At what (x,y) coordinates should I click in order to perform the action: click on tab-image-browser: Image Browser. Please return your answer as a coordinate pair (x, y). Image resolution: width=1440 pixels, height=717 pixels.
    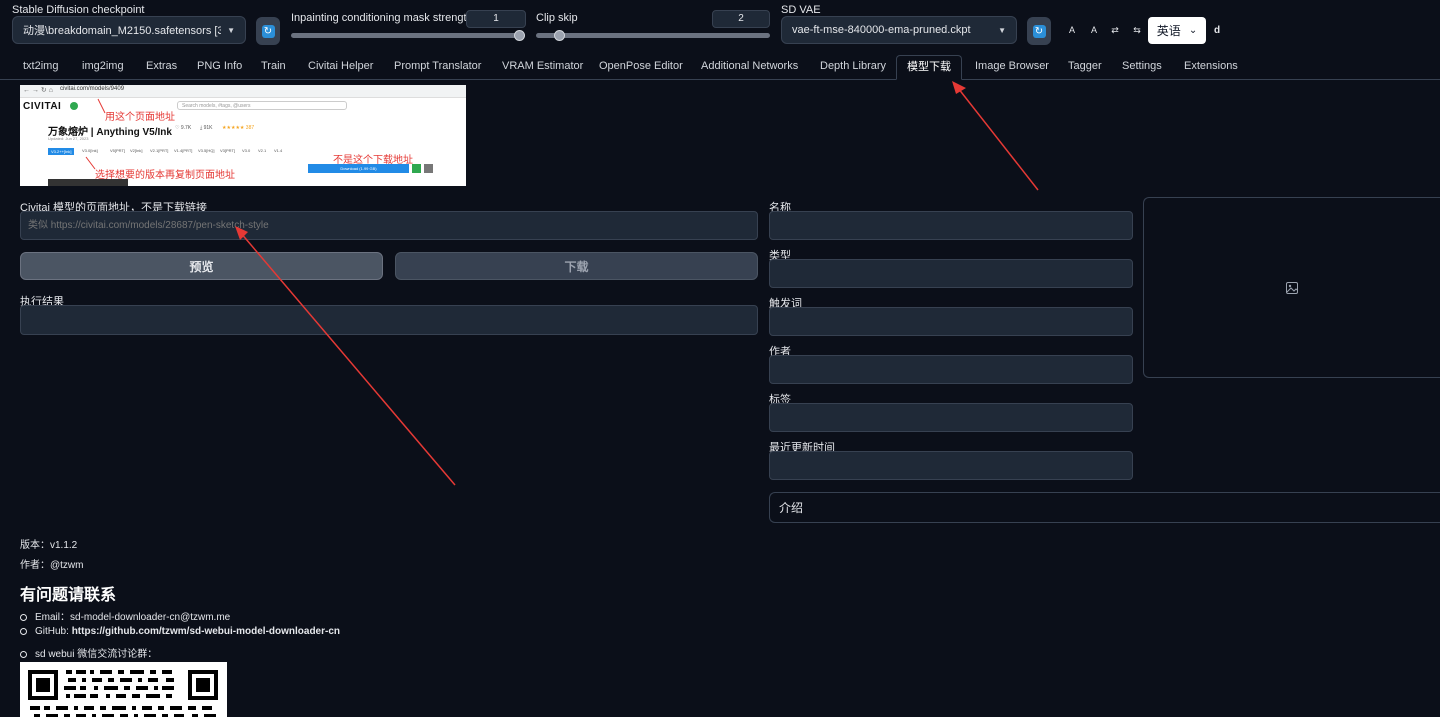
    Looking at the image, I should click on (1012, 66).